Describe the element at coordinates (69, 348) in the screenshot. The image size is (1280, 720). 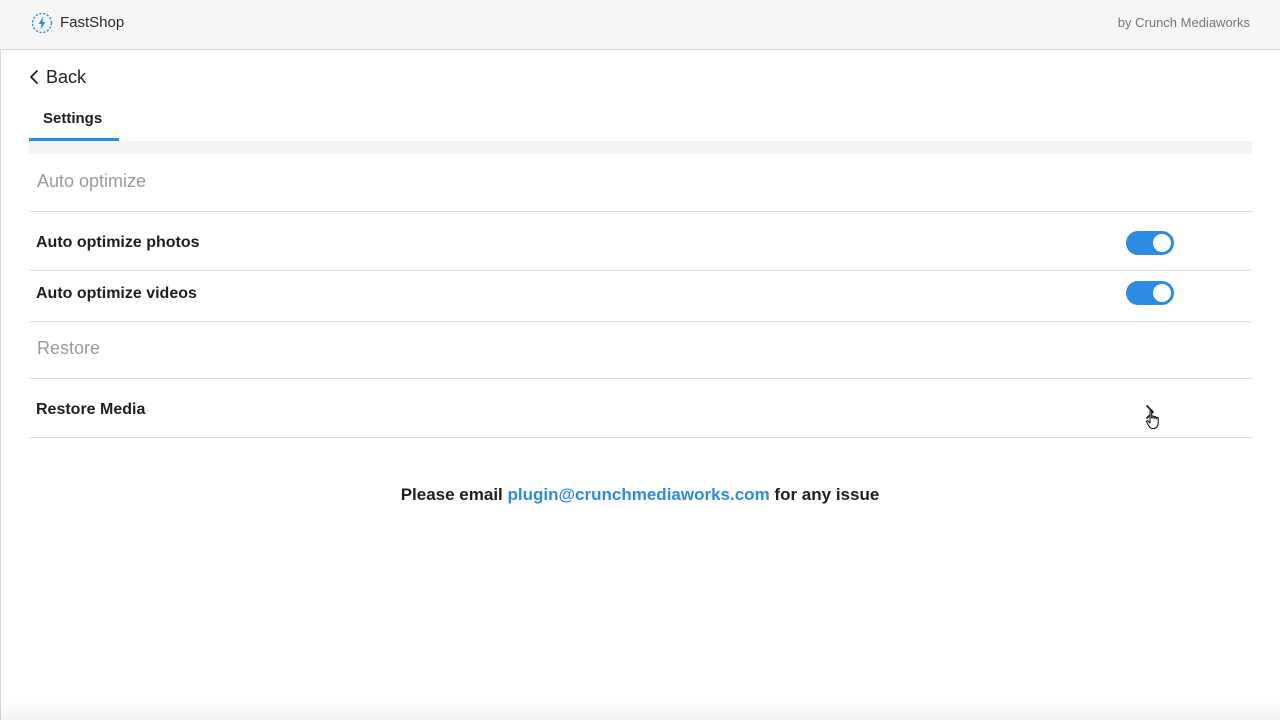
I see `section-title: Restore` at that location.